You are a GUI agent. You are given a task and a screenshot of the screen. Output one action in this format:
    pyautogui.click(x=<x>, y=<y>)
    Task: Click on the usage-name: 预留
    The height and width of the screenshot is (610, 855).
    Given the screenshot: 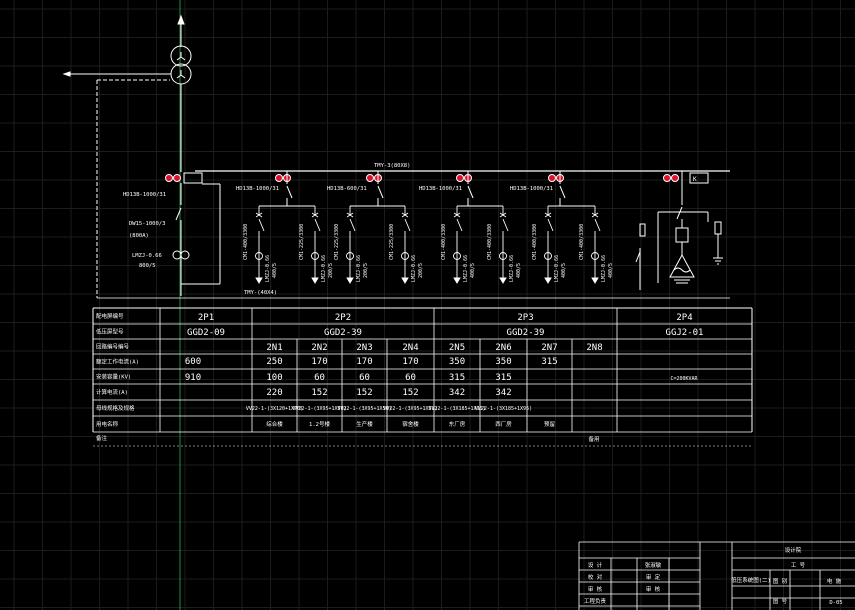 What is the action you would take?
    pyautogui.click(x=550, y=424)
    